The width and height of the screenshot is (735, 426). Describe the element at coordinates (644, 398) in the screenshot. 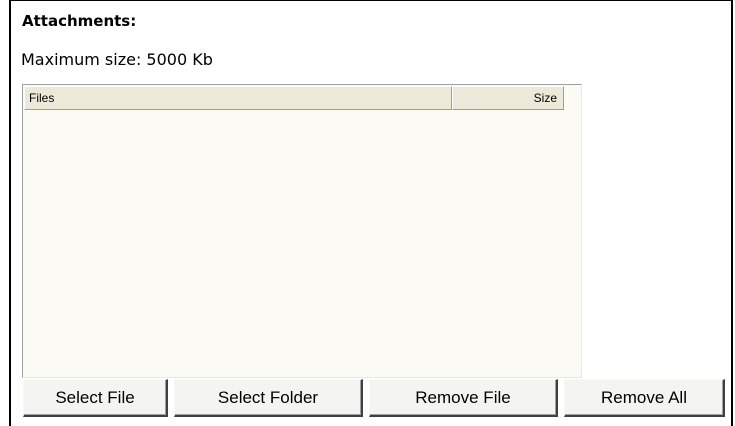

I see `remove-all-button: Remove All` at that location.